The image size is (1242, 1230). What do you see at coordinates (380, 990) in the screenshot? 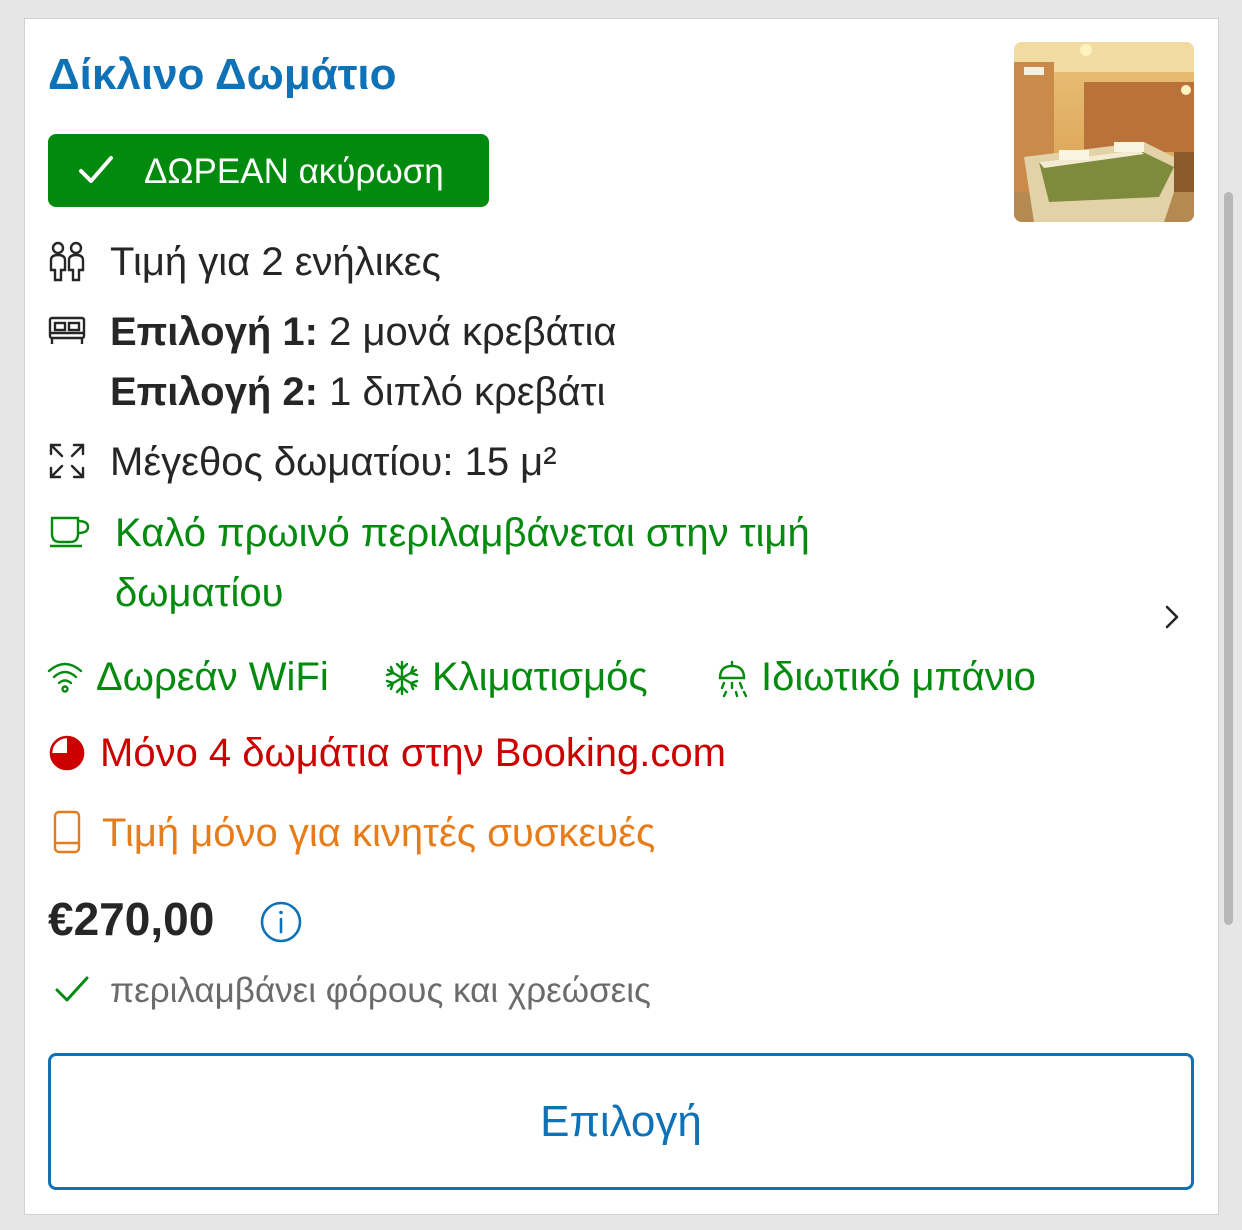
I see `tax-note: περιλαμβάνει φόρους και χρεώσεις` at bounding box center [380, 990].